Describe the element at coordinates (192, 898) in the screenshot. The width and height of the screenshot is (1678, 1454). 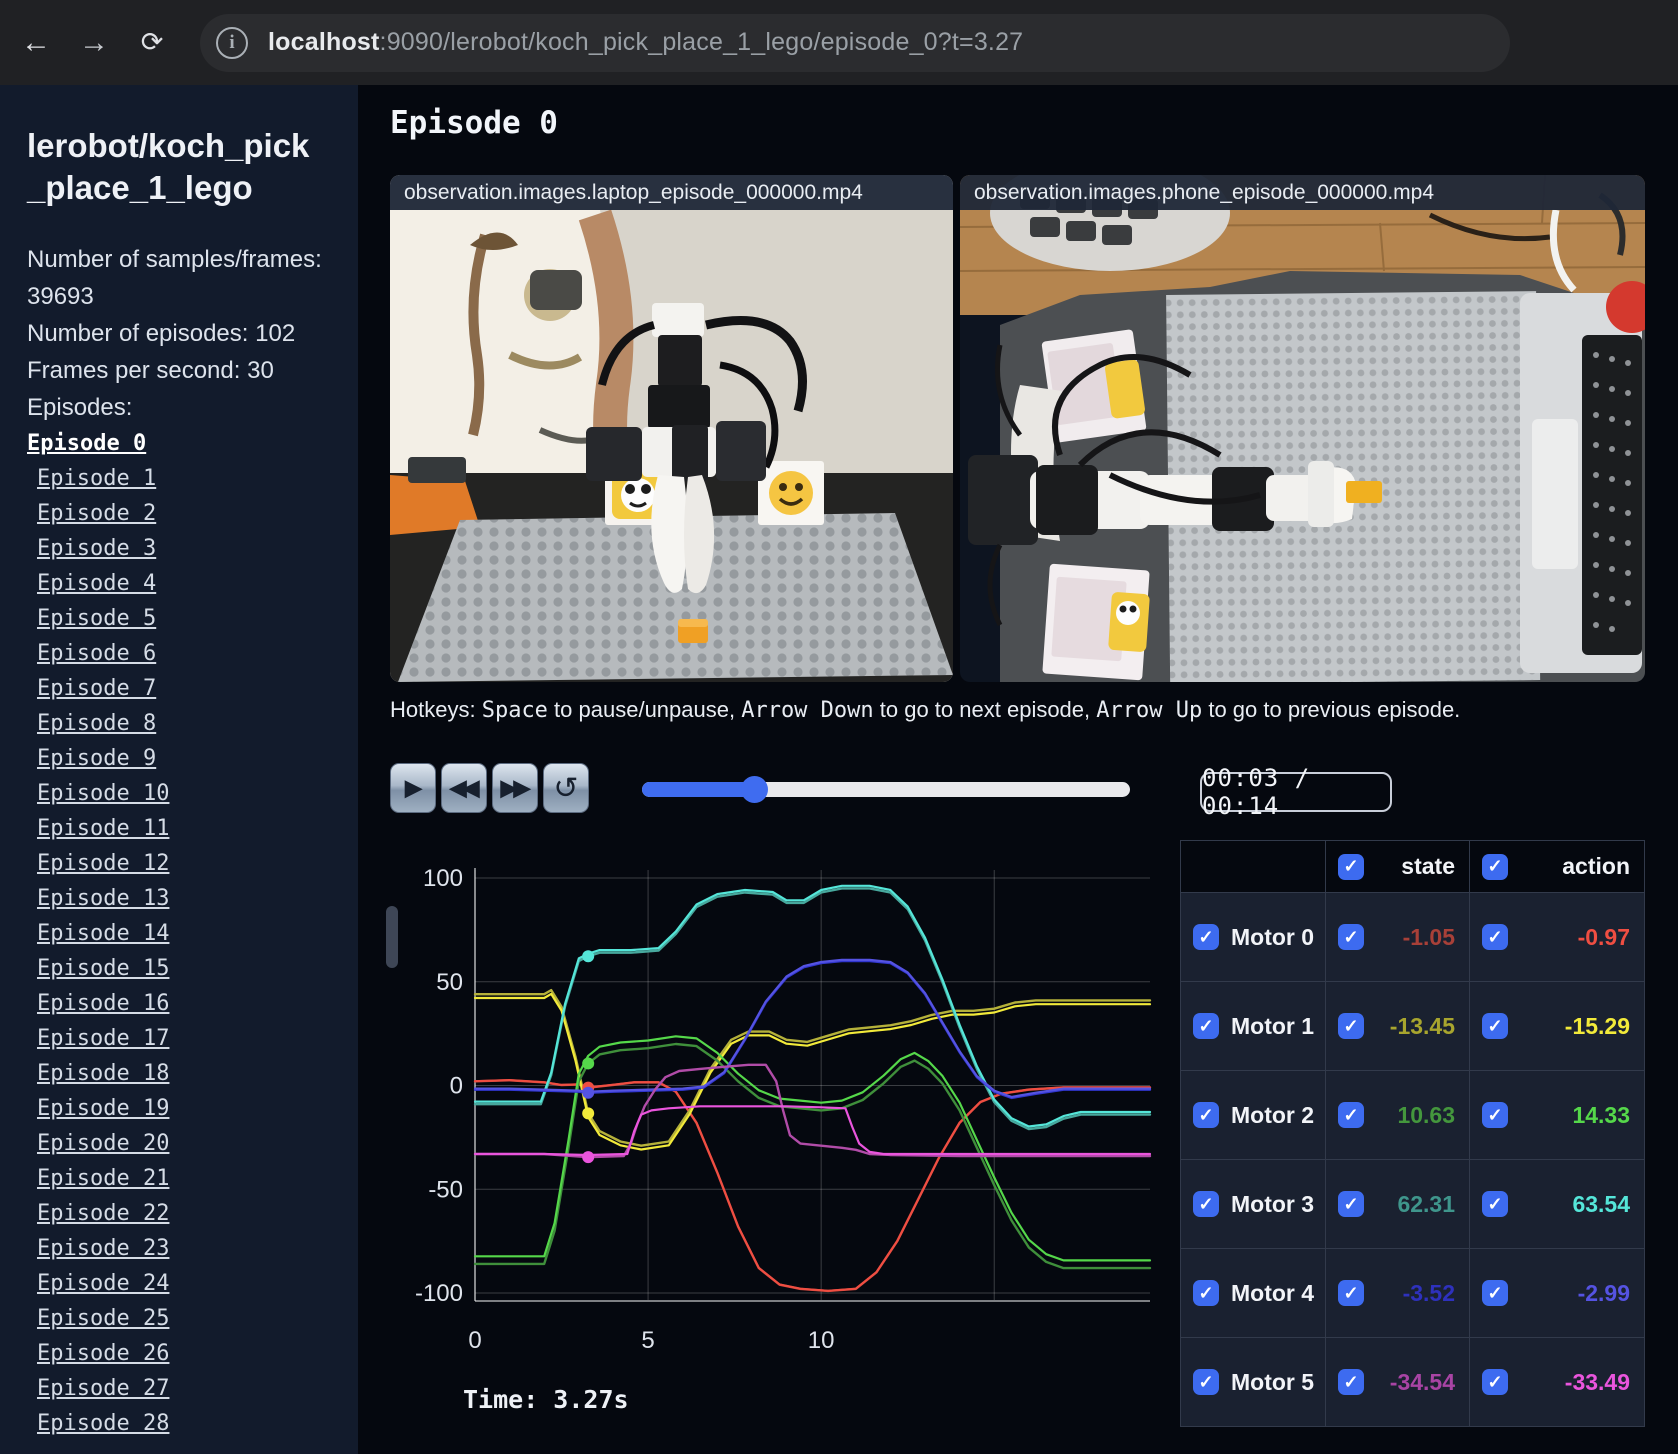
I see `episode-link-episode-13: Episode 13` at that location.